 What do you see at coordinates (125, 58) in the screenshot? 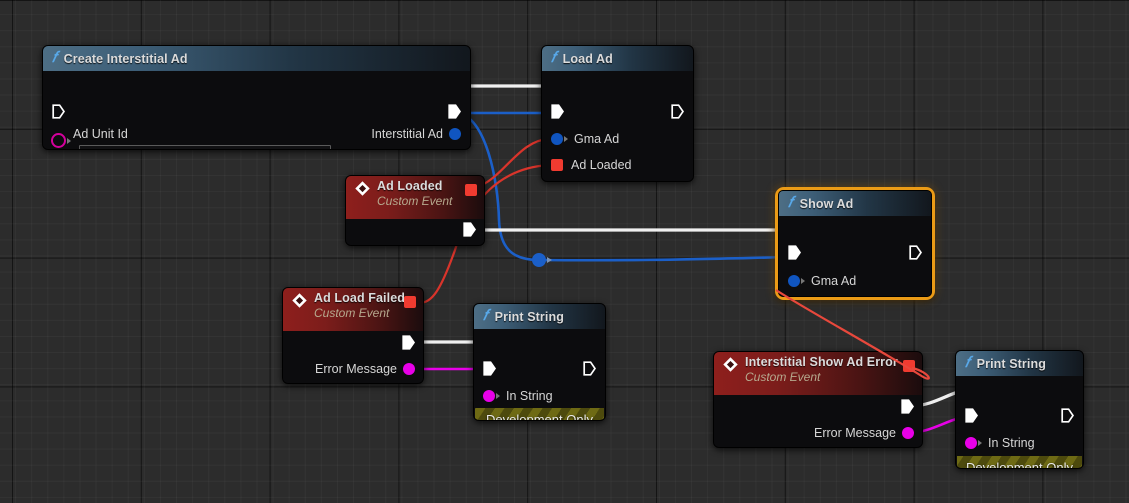
I see `node-title: Create Interstitial Ad` at bounding box center [125, 58].